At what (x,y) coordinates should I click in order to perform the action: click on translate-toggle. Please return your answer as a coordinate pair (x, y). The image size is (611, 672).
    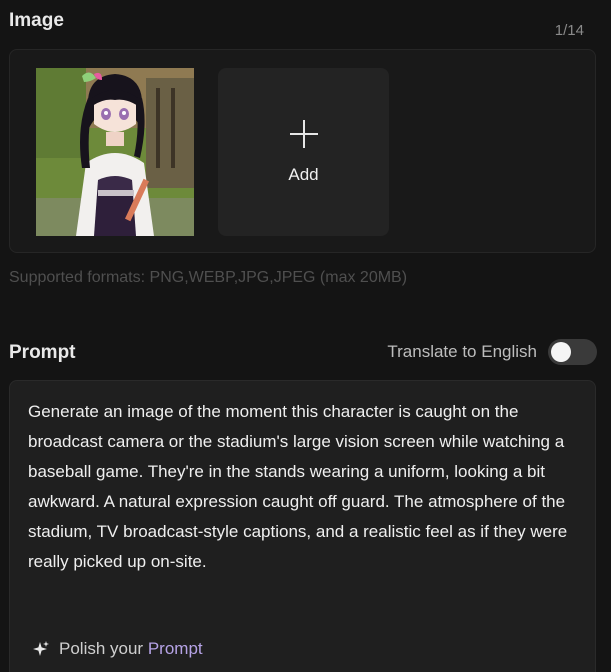
    Looking at the image, I should click on (572, 352).